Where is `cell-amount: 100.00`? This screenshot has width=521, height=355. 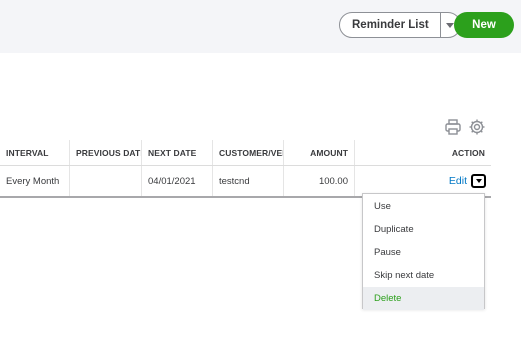
cell-amount: 100.00 is located at coordinates (319, 181).